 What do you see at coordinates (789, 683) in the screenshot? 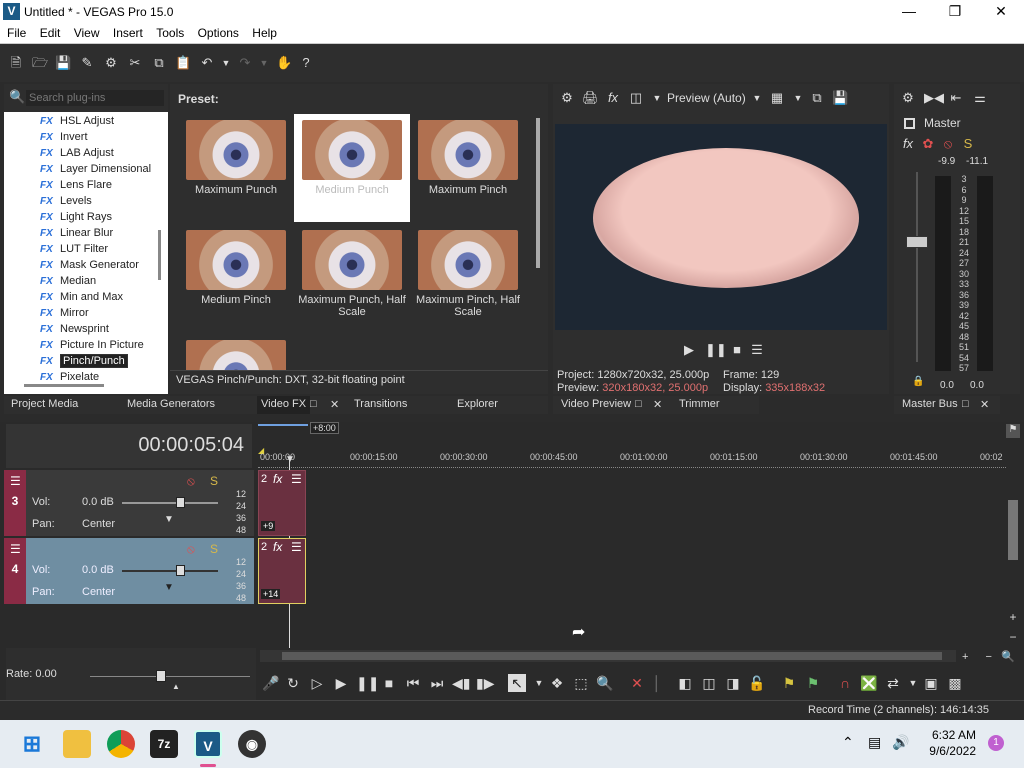
I see `insert-marker-icon: ⚑` at bounding box center [789, 683].